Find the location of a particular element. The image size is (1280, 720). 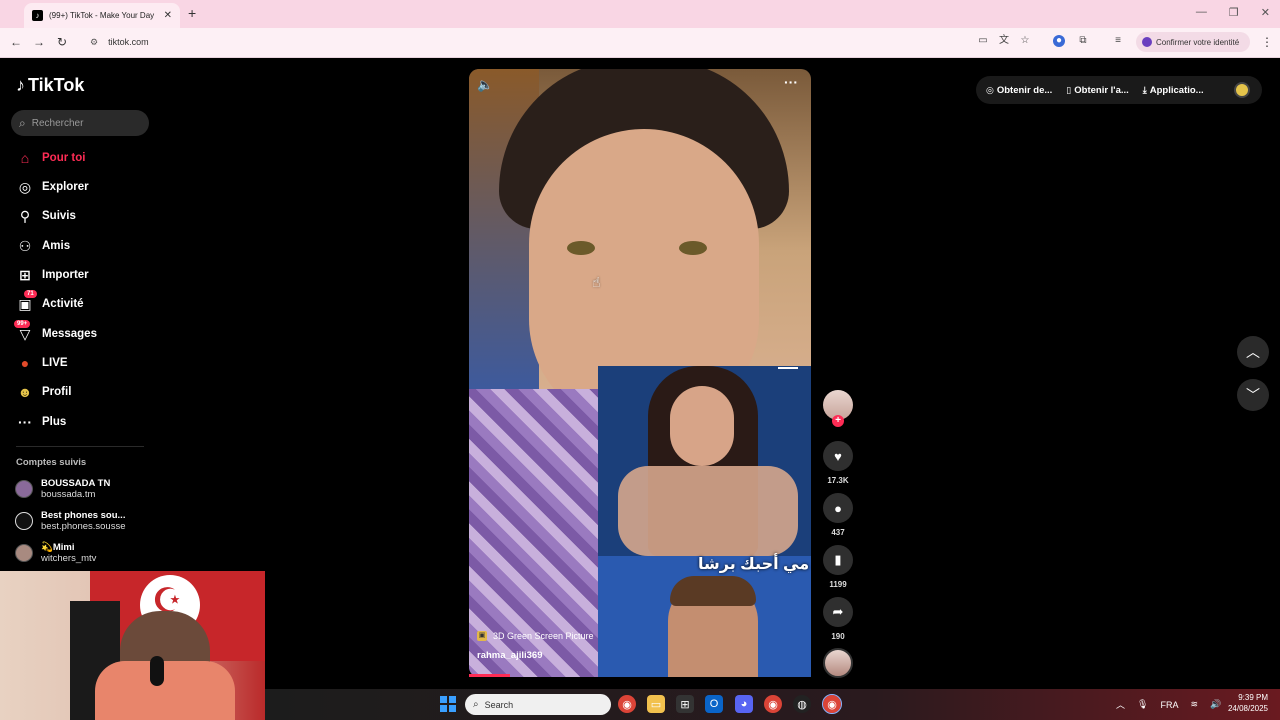

sidebar-item-label: LIVE is located at coordinates (55, 363).